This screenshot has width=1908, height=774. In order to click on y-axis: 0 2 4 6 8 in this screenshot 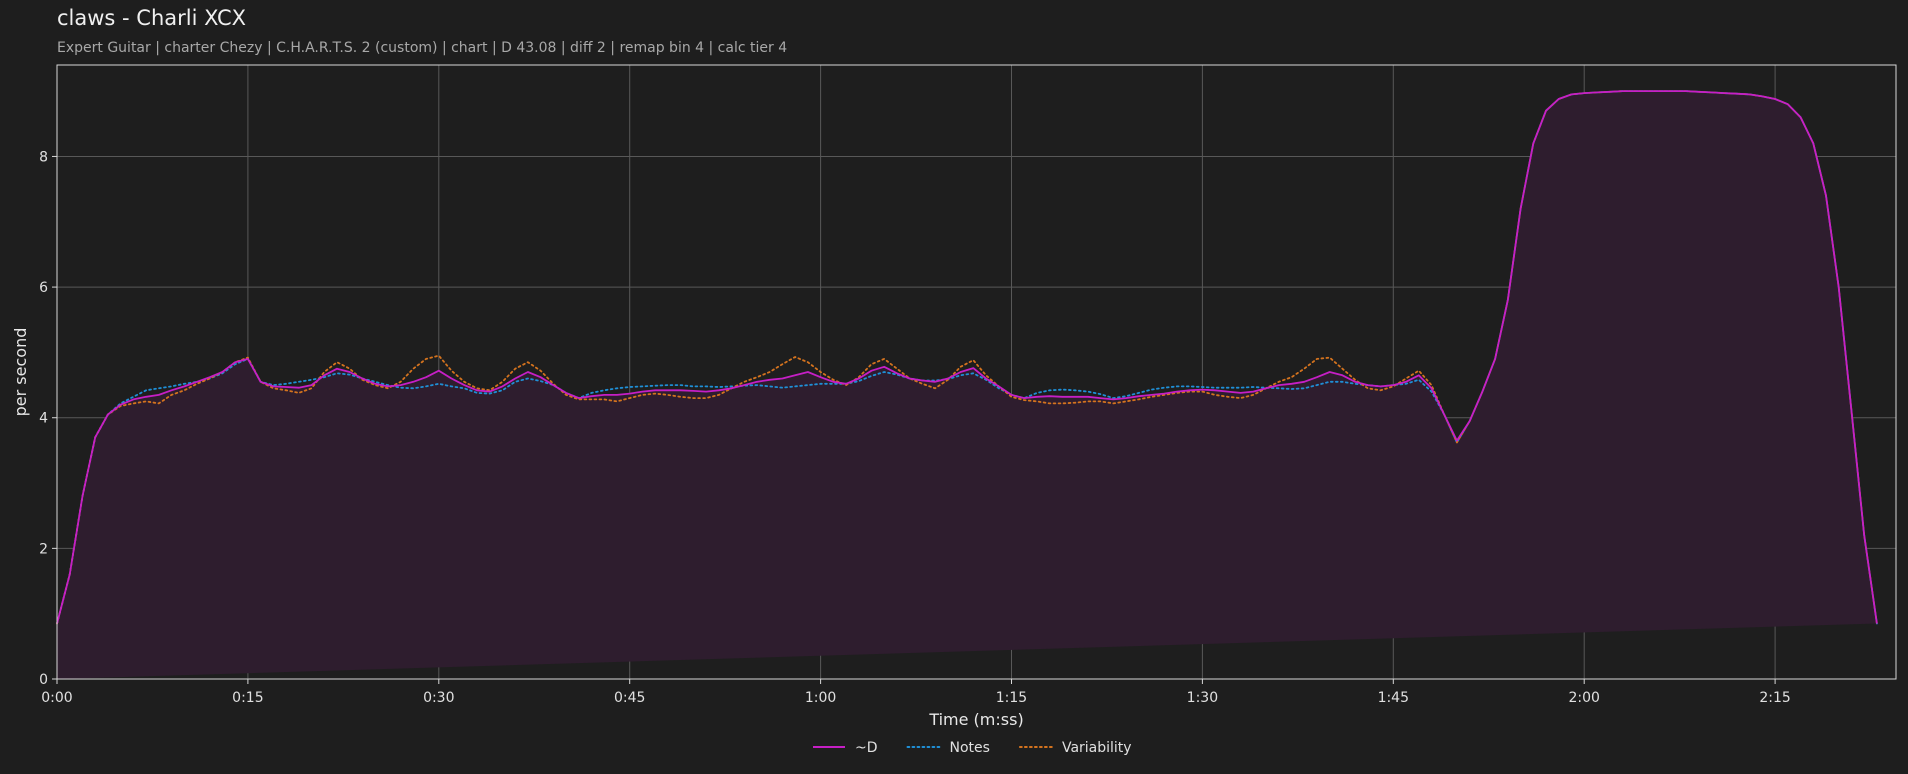, I will do `click(48, 418)`.